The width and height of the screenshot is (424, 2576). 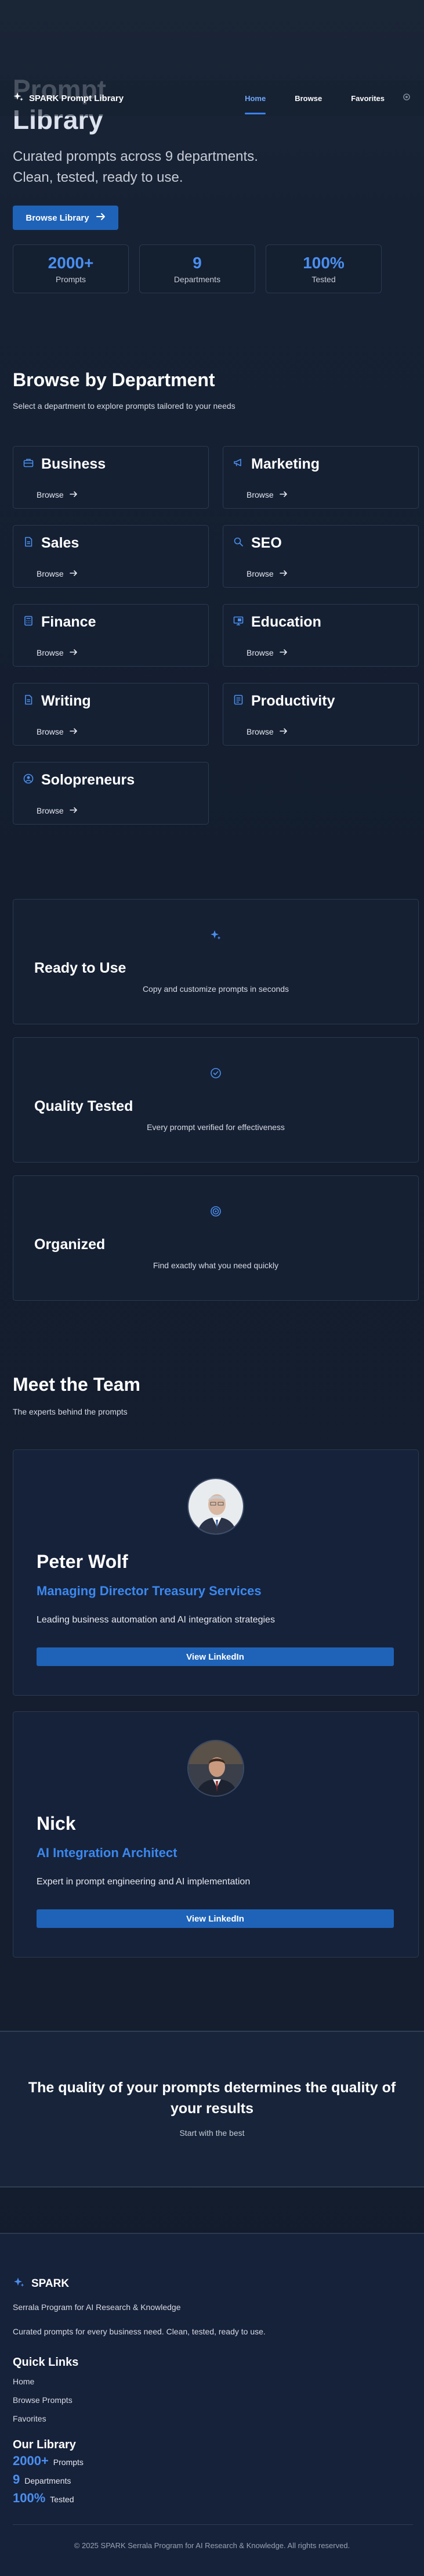 I want to click on gear-icon, so click(x=406, y=98).